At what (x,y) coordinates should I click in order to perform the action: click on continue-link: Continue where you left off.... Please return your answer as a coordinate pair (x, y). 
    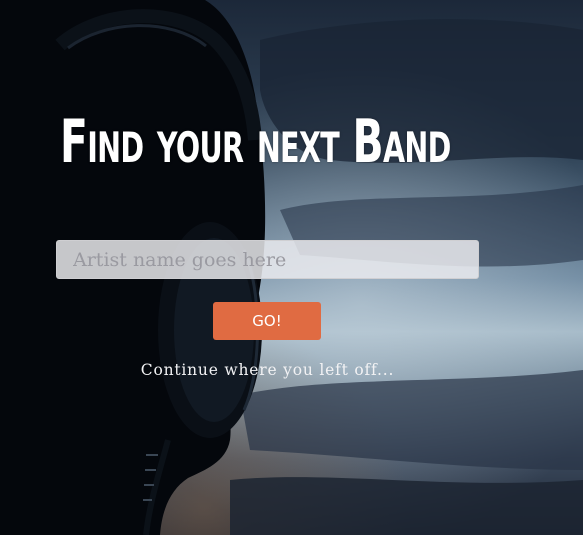
    Looking at the image, I should click on (267, 370).